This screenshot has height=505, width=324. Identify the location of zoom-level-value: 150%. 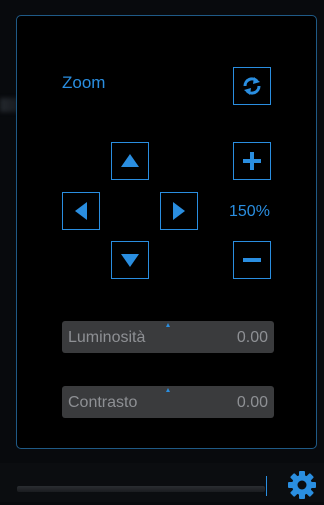
(249, 211).